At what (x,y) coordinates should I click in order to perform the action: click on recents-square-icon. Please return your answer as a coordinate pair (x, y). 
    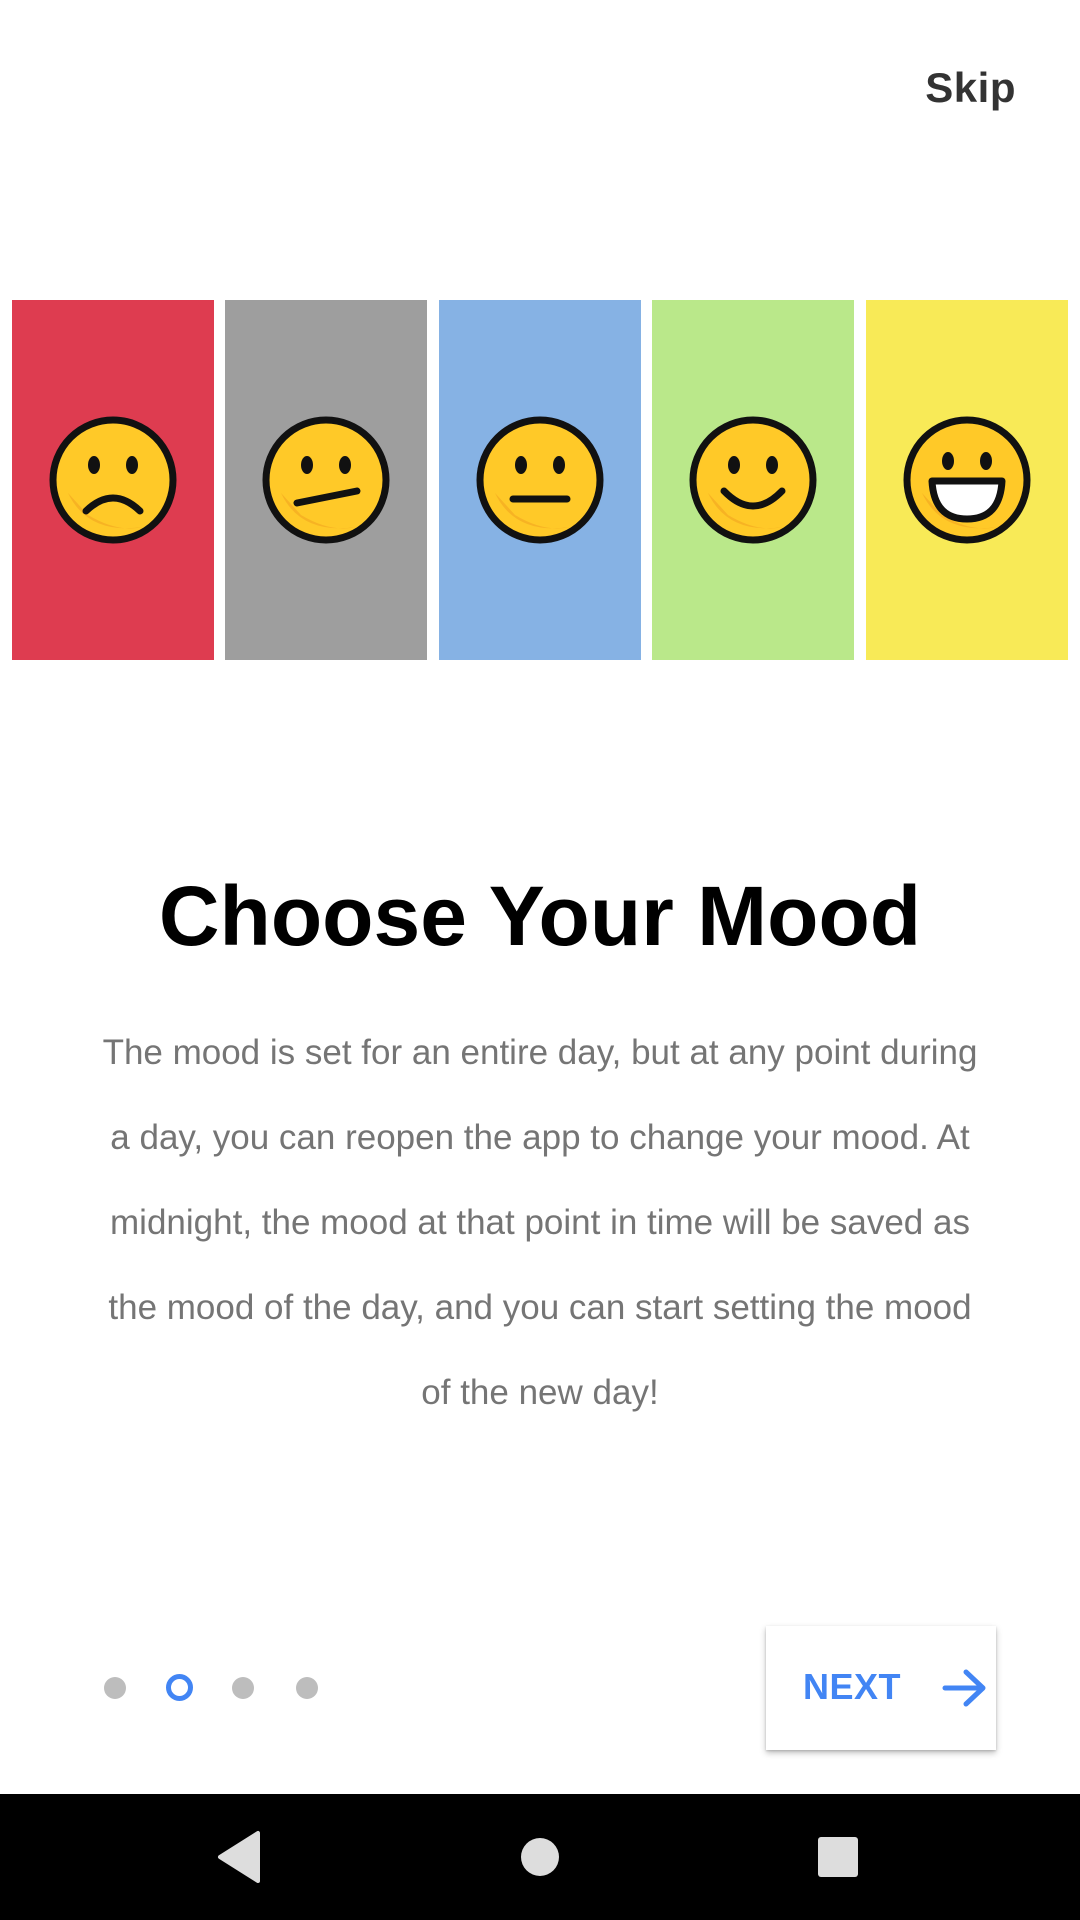
    Looking at the image, I should click on (838, 1857).